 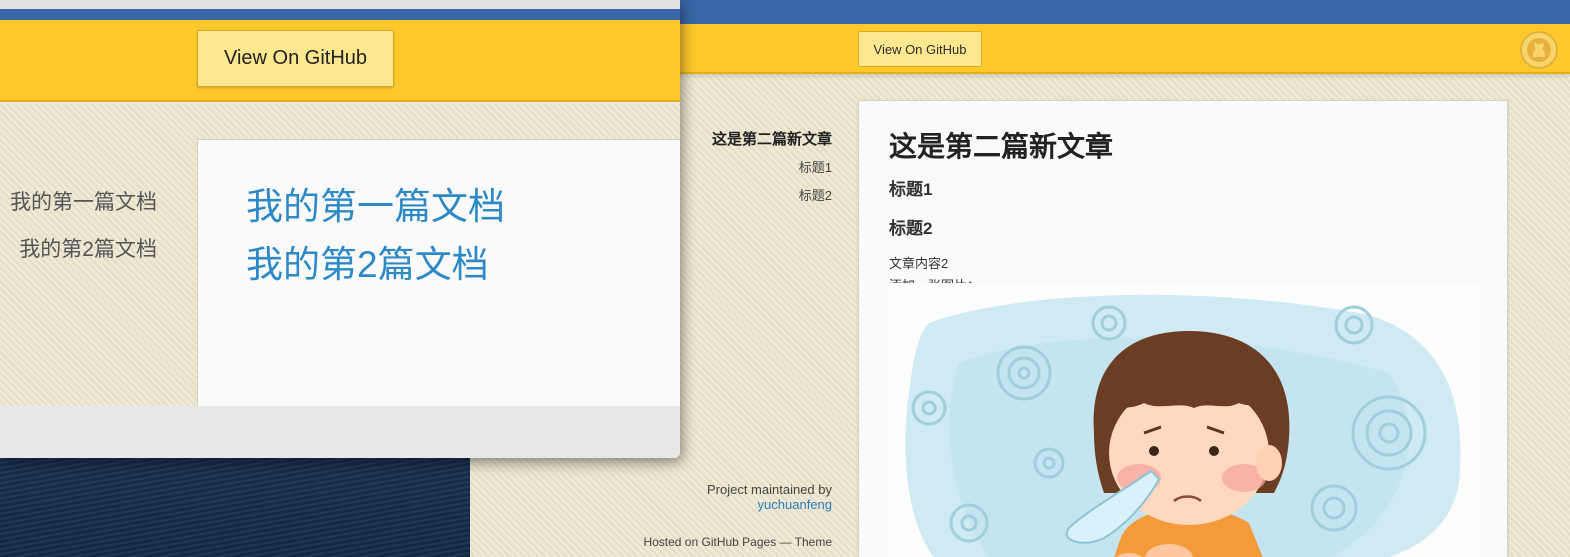 I want to click on site-header: View On GitHub, so click(x=340, y=61).